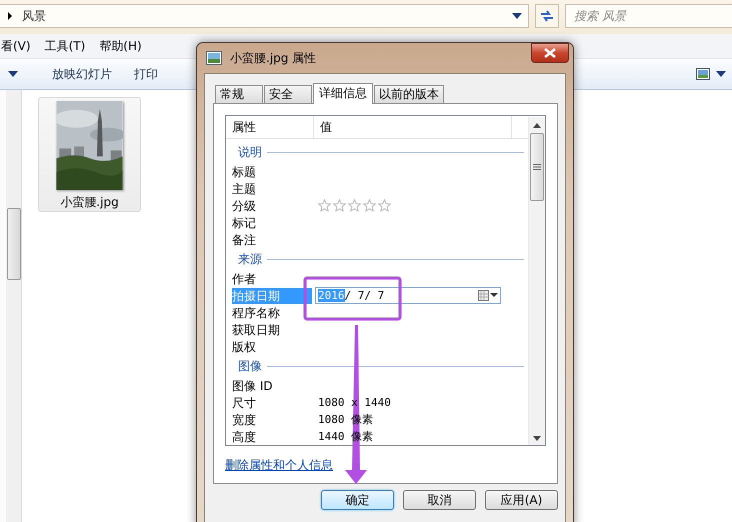  I want to click on property-name: 宽度, so click(272, 420).